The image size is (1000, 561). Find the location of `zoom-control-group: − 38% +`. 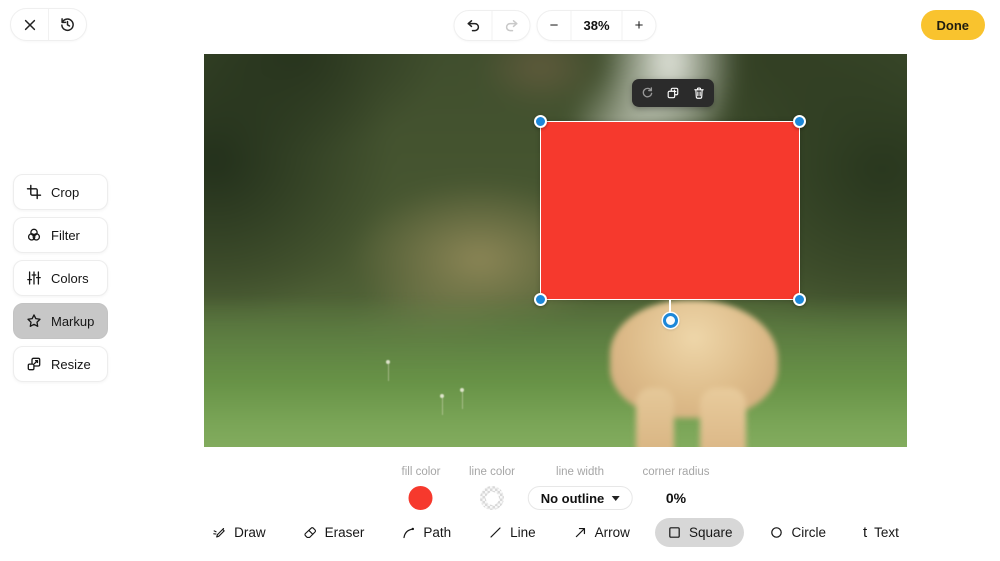

zoom-control-group: − 38% + is located at coordinates (596, 25).